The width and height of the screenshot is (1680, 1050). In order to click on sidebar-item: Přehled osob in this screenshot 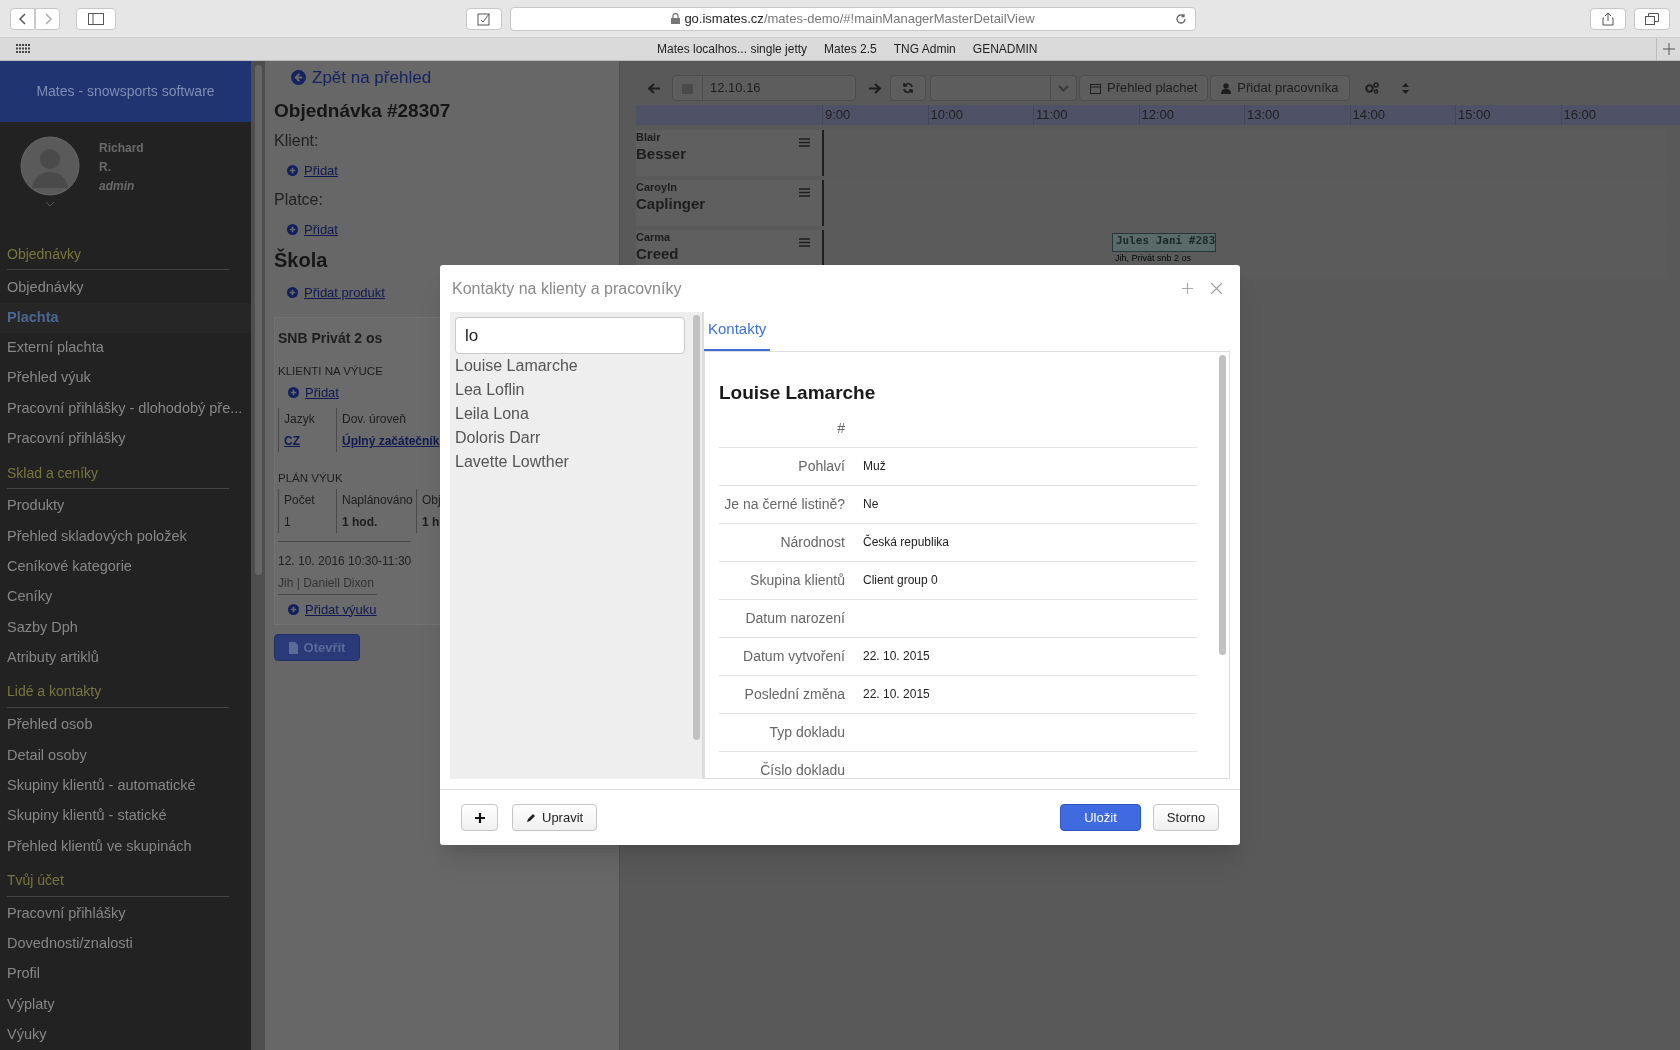, I will do `click(125, 725)`.